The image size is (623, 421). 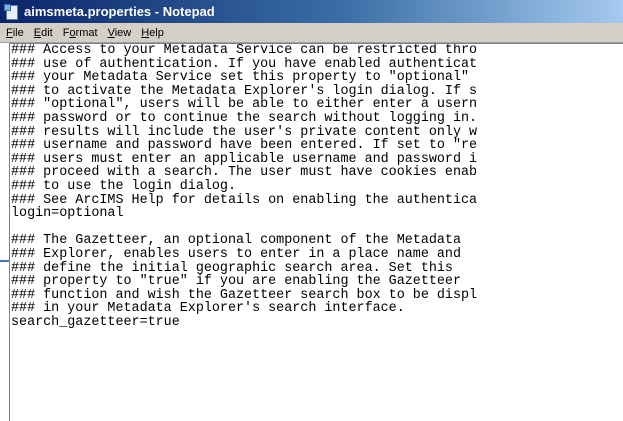 I want to click on title-bar: aimsmeta.properties - Notepad, so click(x=311, y=11).